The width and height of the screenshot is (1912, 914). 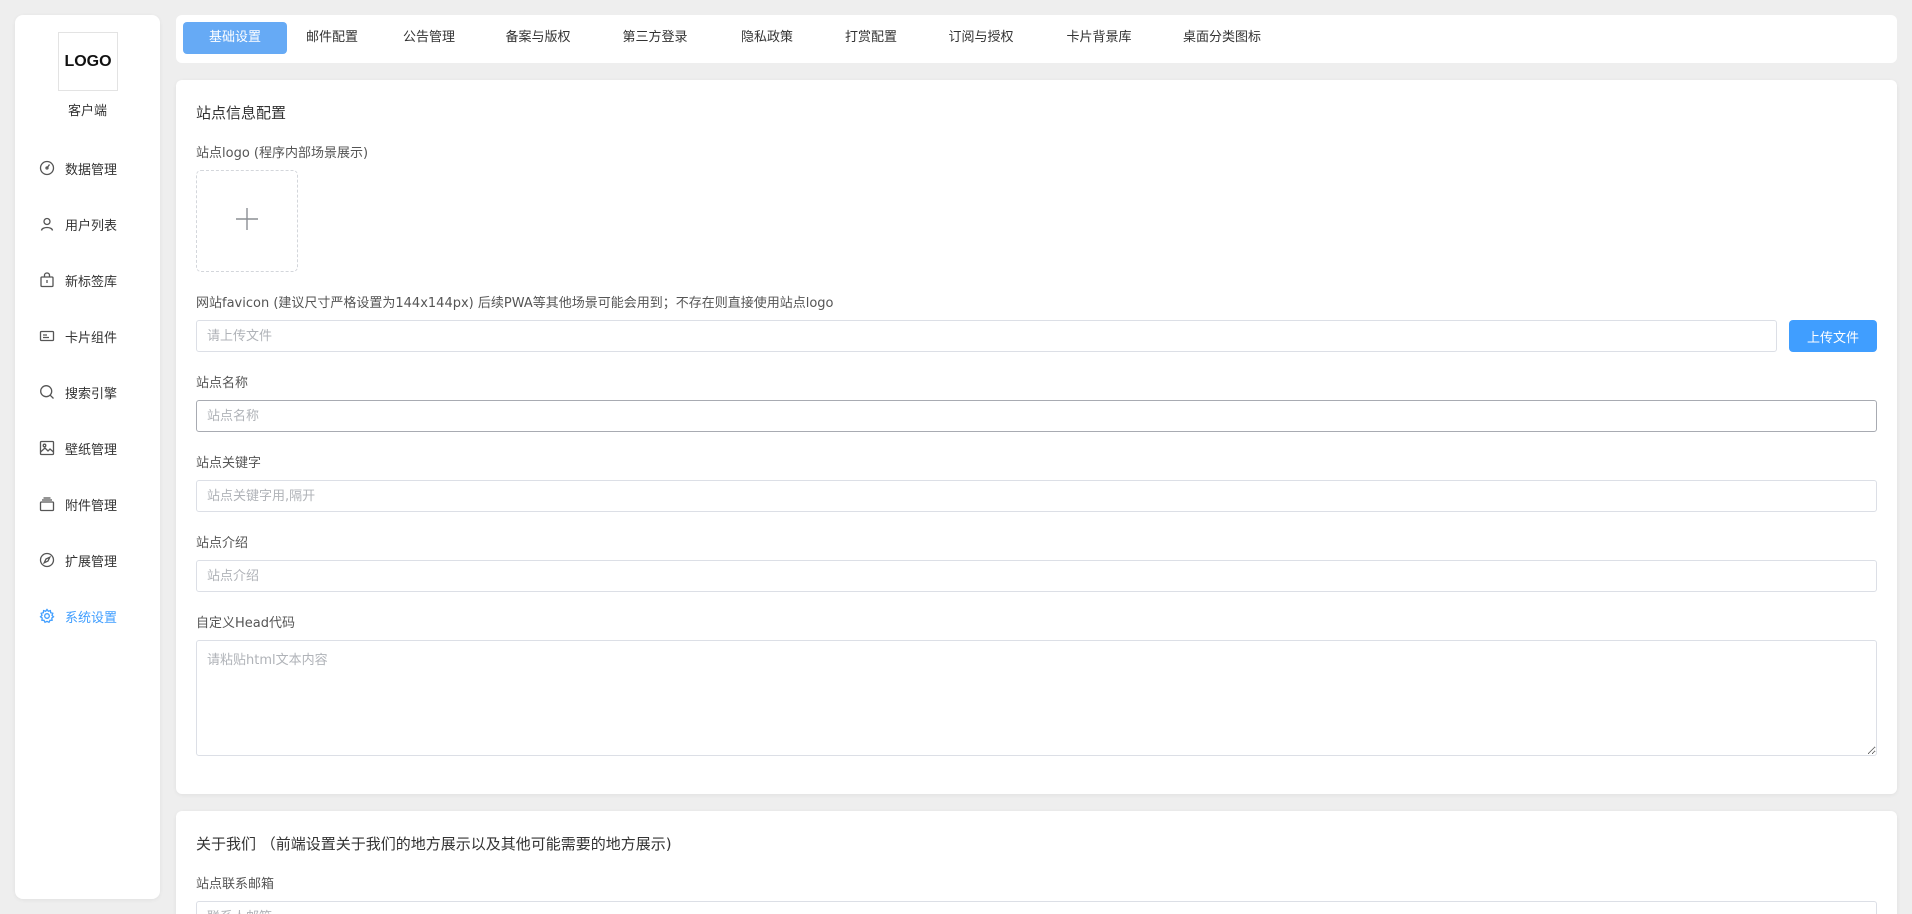 What do you see at coordinates (981, 38) in the screenshot?
I see `tab-subscription: 订阅与授权` at bounding box center [981, 38].